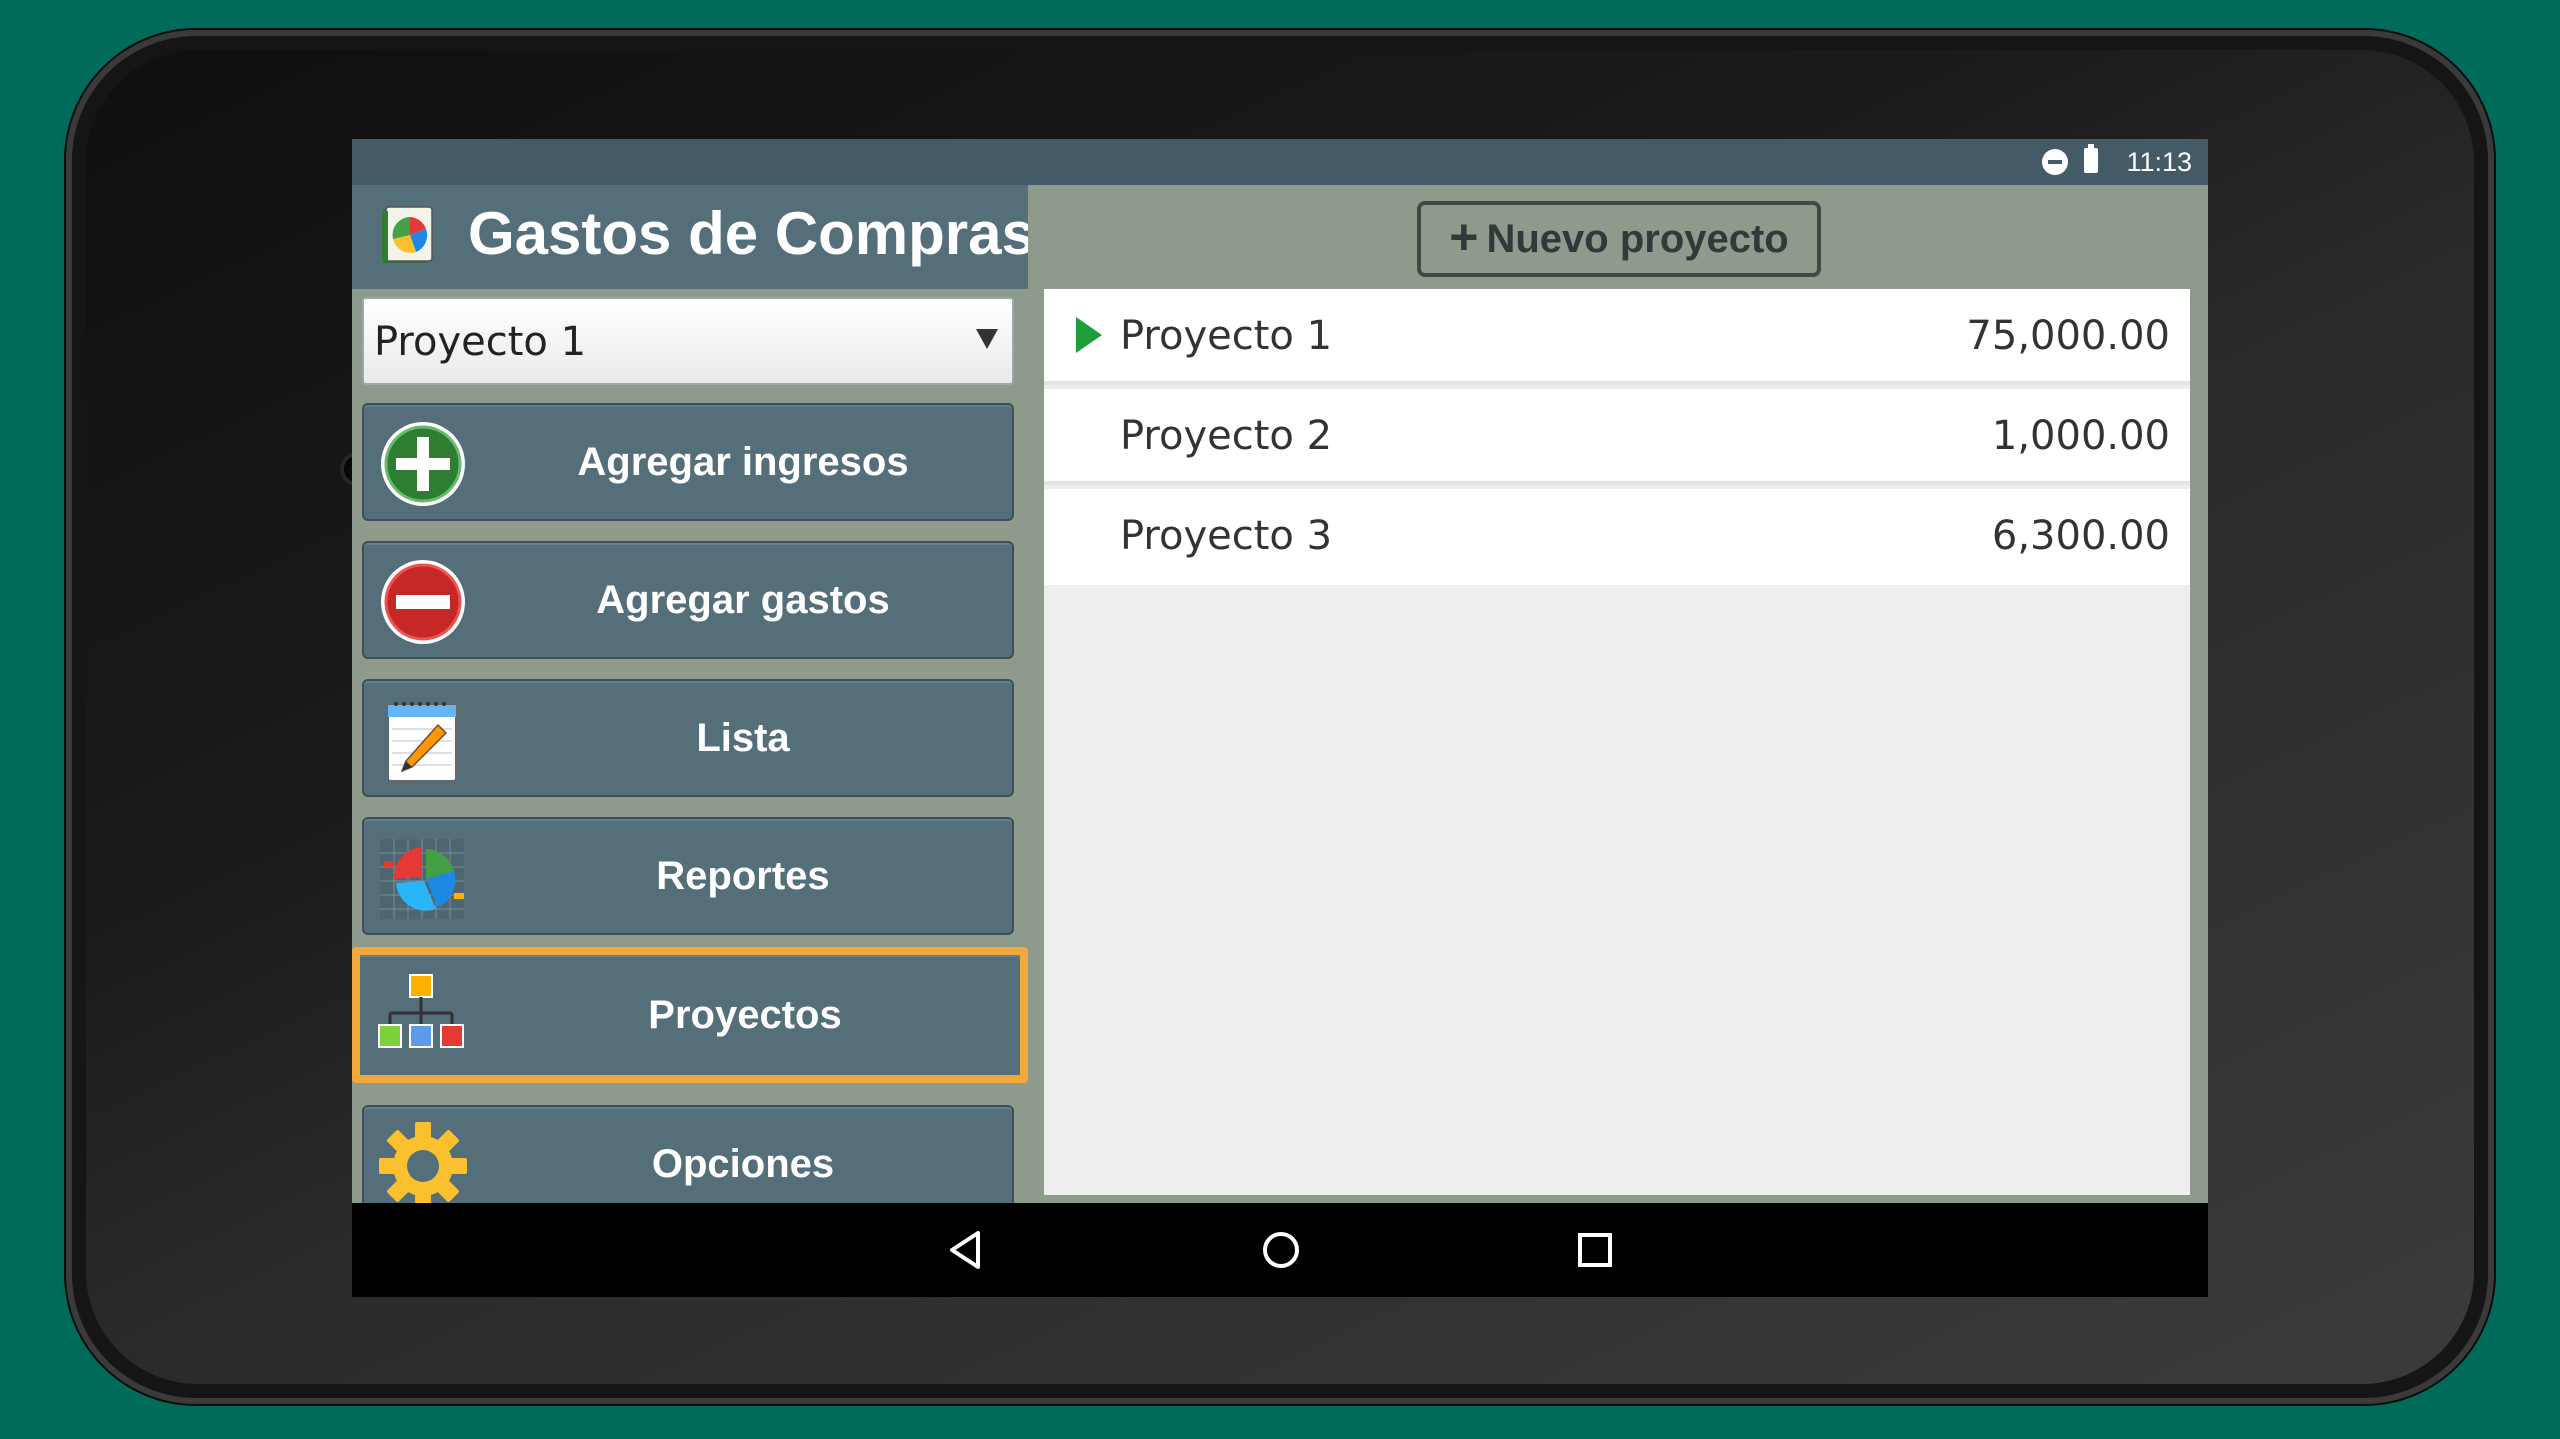  Describe the element at coordinates (688, 738) in the screenshot. I see `list-button: Lista` at that location.